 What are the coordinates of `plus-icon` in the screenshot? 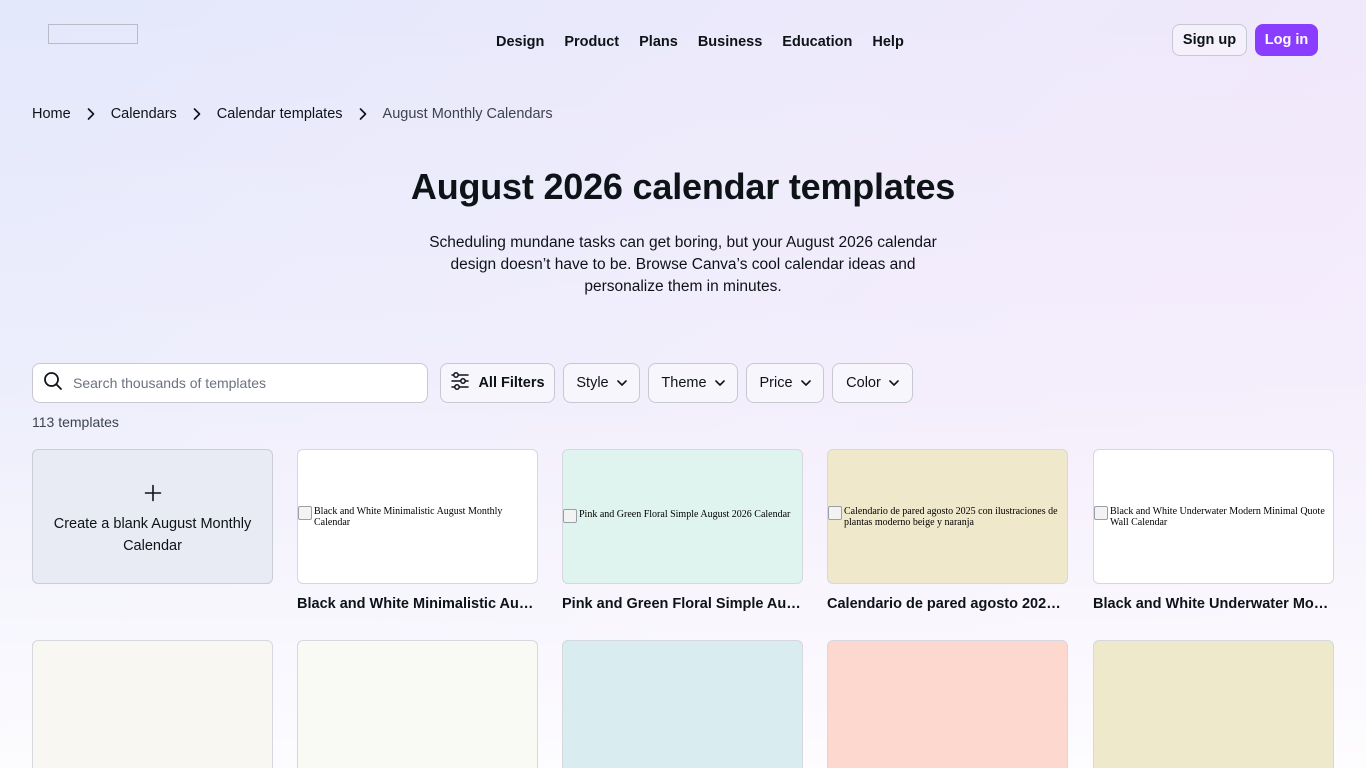 It's located at (153, 495).